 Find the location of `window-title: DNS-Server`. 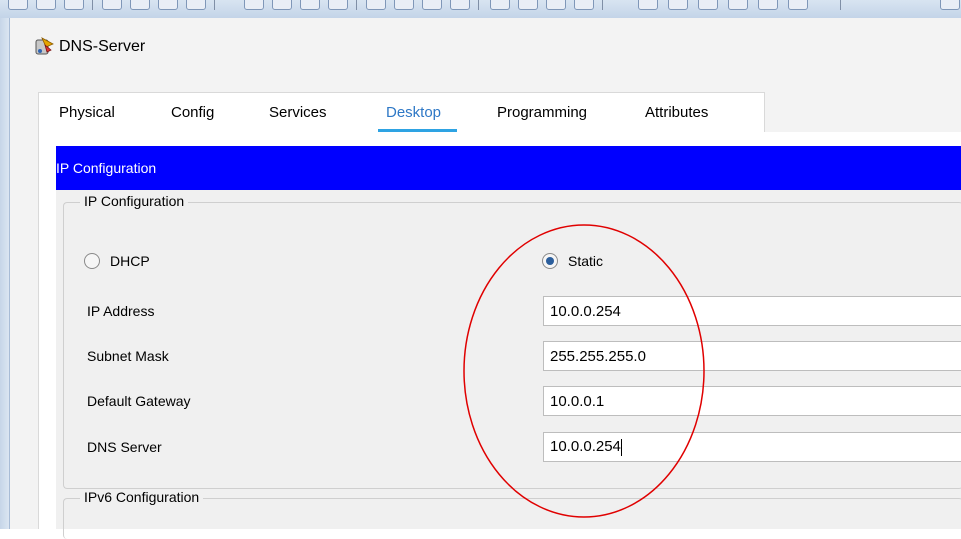

window-title: DNS-Server is located at coordinates (102, 46).